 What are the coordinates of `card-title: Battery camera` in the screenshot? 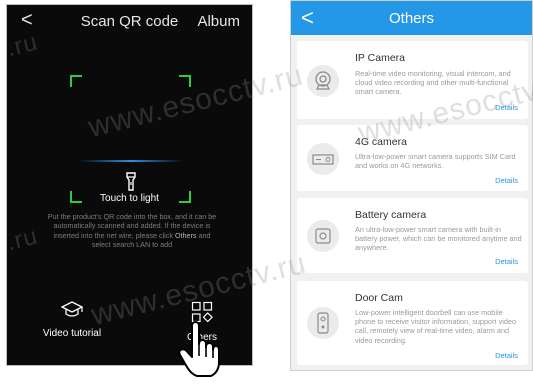 It's located at (391, 215).